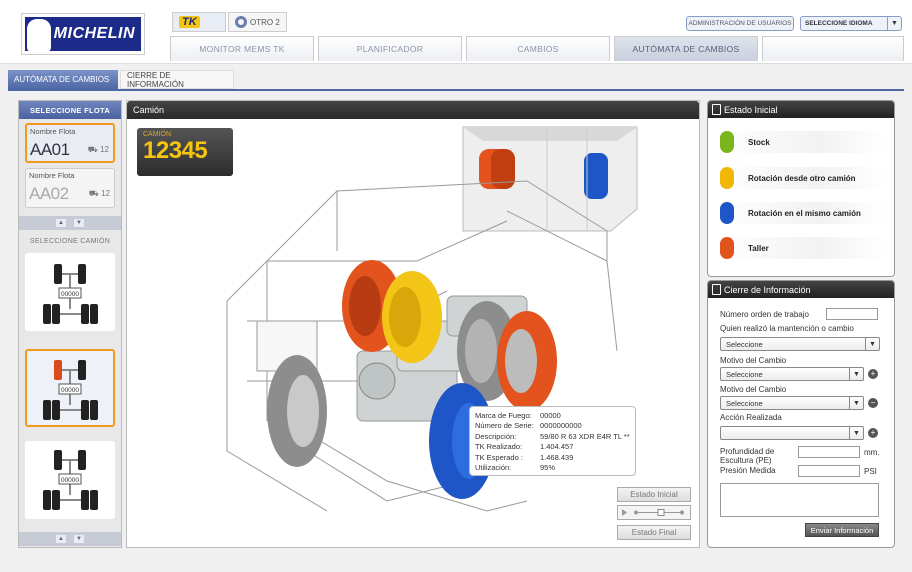 The width and height of the screenshot is (912, 572). Describe the element at coordinates (552, 457) in the screenshot. I see `info-row: TK Esperado : 1.468.439` at that location.